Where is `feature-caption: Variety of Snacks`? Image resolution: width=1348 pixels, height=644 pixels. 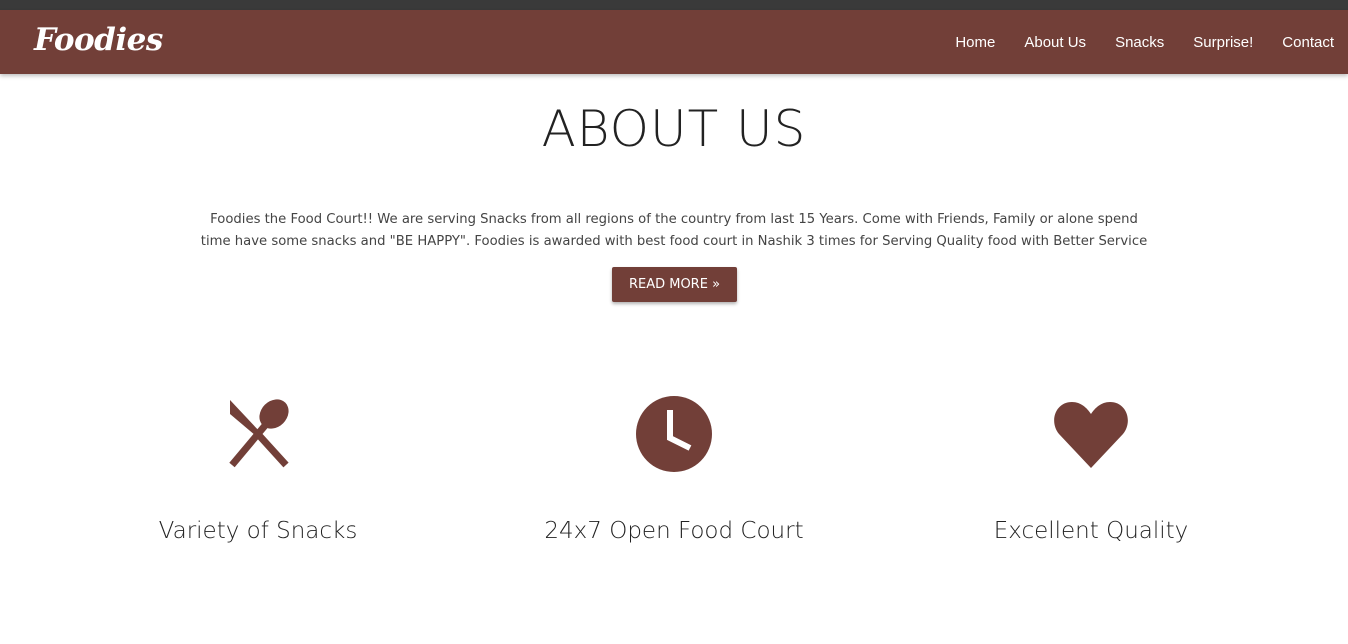 feature-caption: Variety of Snacks is located at coordinates (258, 531).